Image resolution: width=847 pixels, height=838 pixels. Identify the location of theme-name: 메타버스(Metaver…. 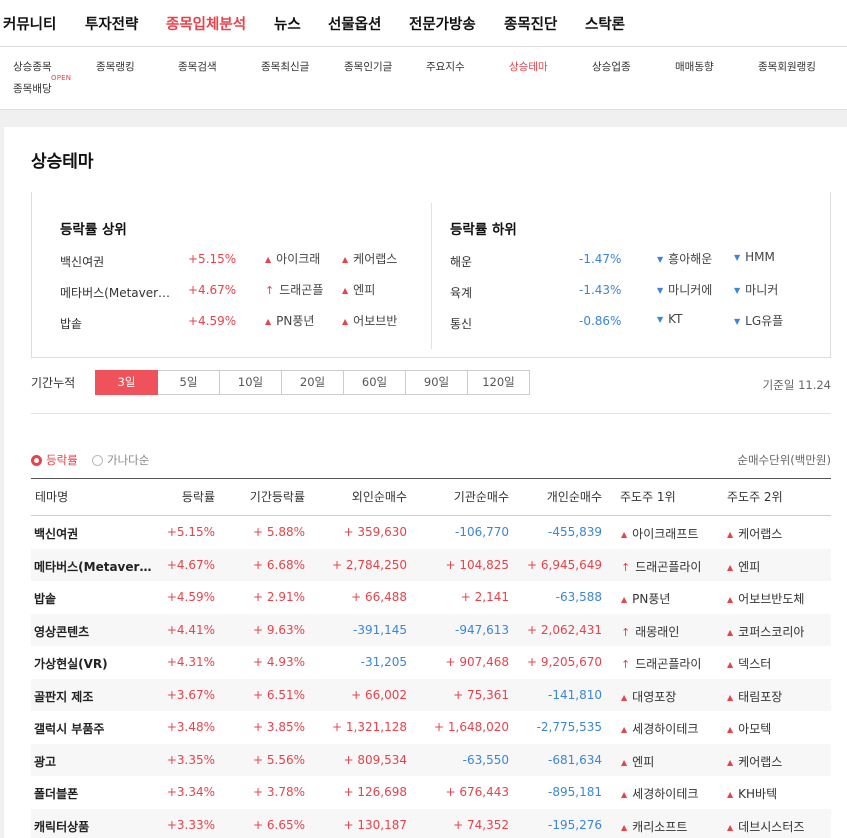
(92, 566).